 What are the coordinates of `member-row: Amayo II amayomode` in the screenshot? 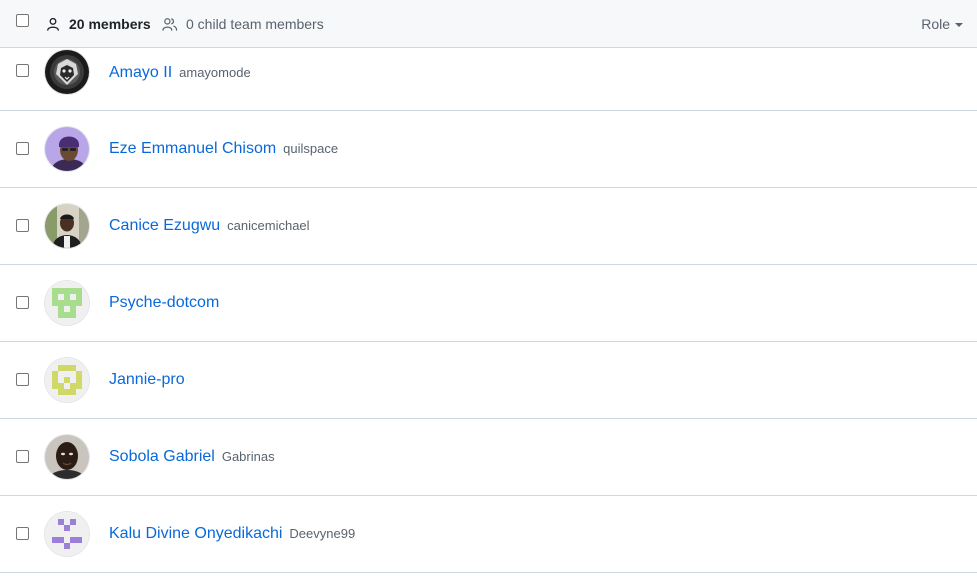 It's located at (488, 72).